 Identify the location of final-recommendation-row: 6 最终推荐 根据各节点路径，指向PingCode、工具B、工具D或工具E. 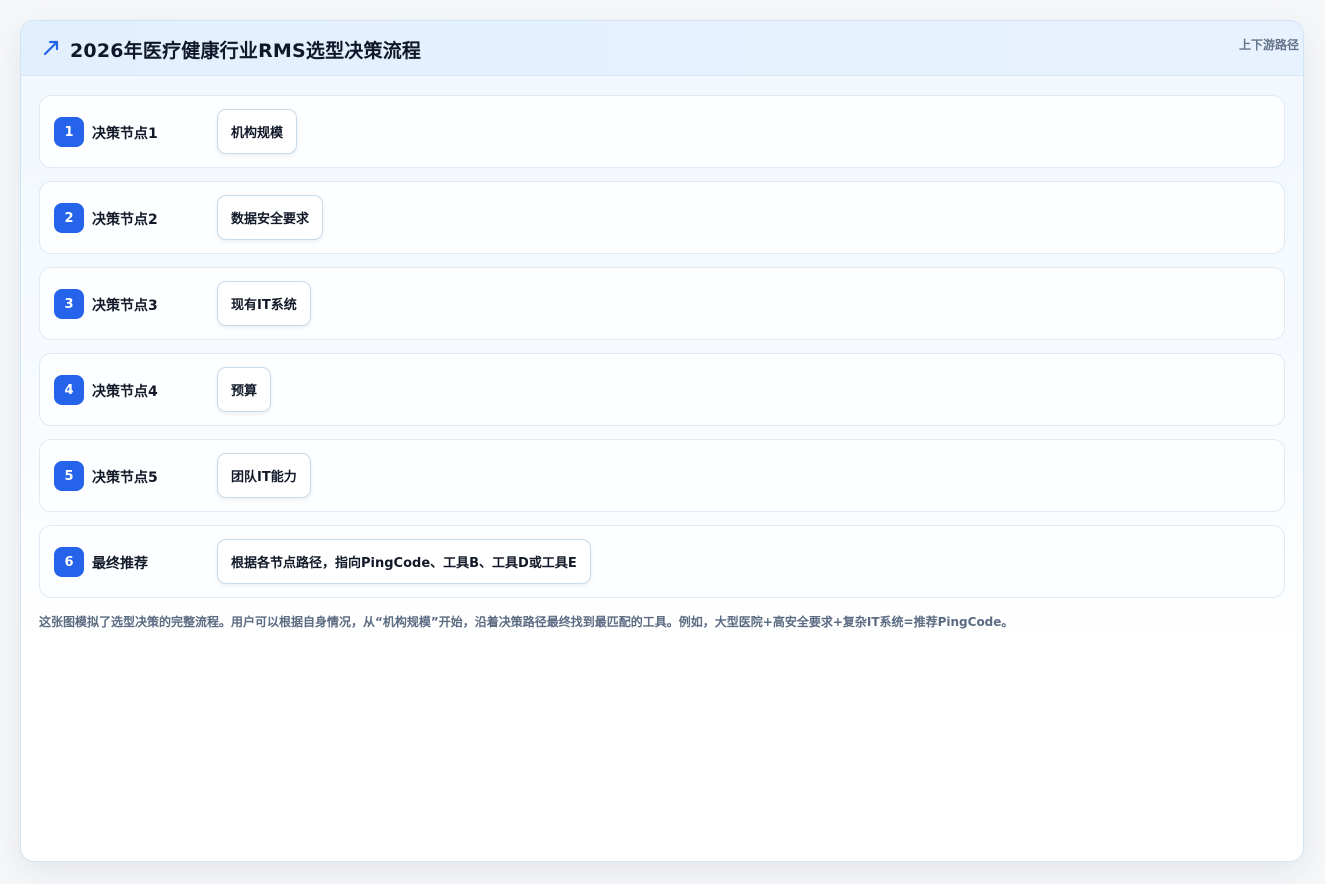
(662, 561).